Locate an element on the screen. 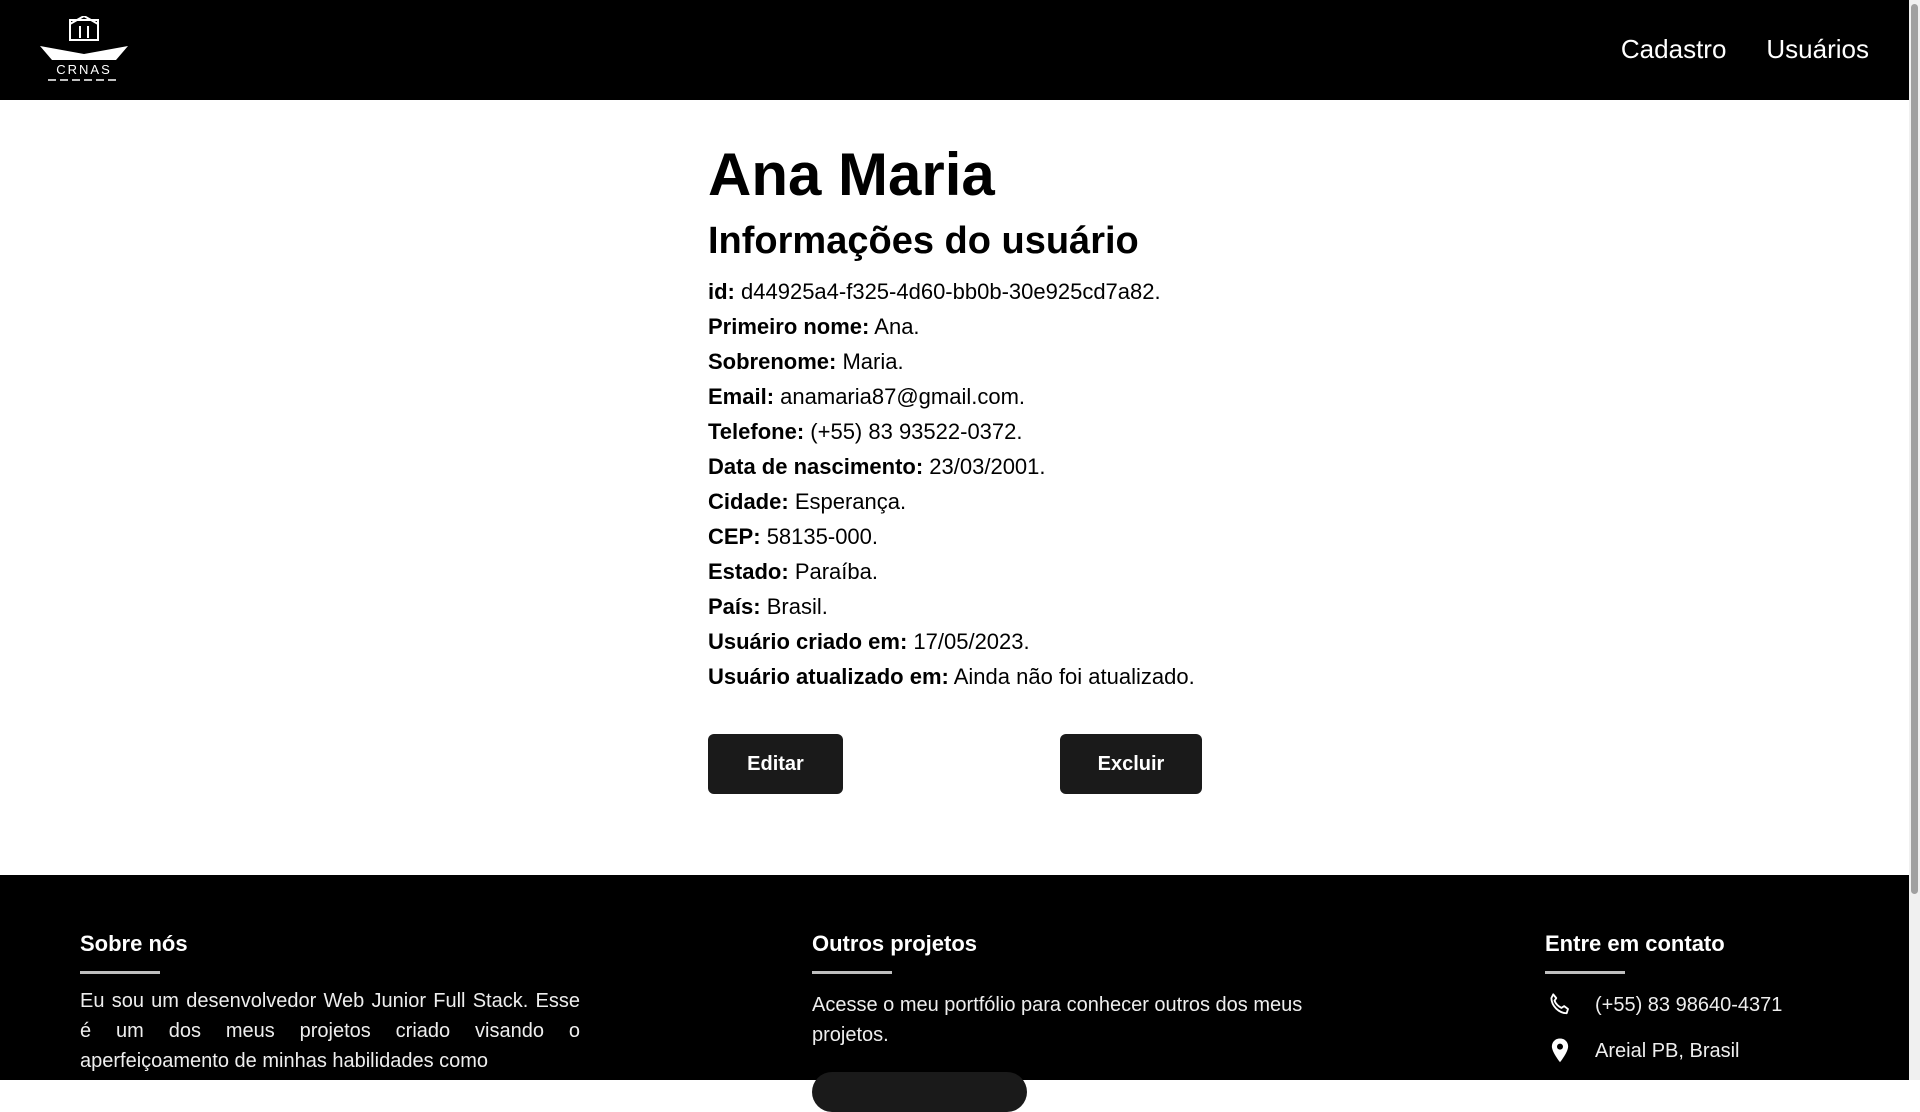  info-row-phone: Telefone: (+55) 83 93522-0372. is located at coordinates (988, 431).